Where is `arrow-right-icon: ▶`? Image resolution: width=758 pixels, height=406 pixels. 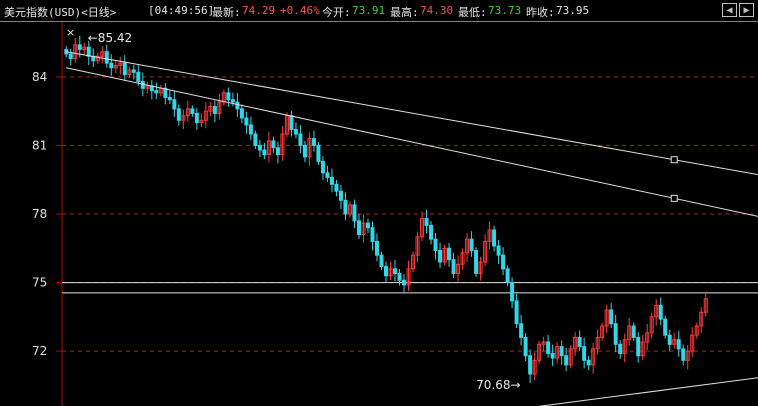 arrow-right-icon: ▶ is located at coordinates (746, 10).